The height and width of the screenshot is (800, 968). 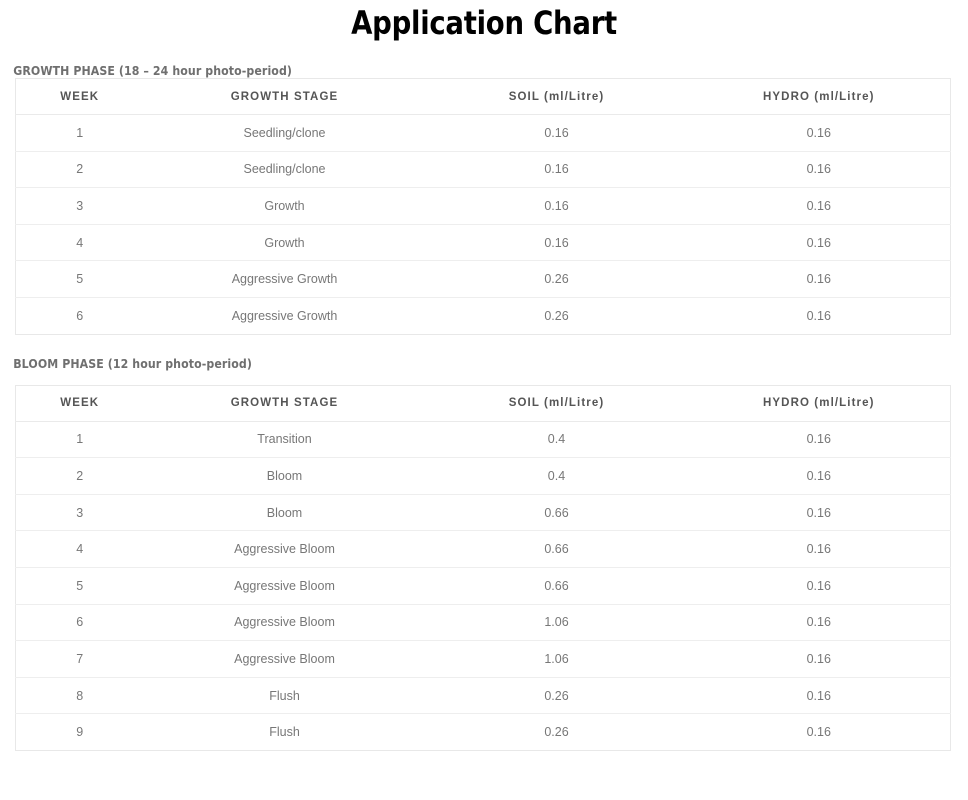 What do you see at coordinates (484, 23) in the screenshot?
I see `page-title: Application Chart` at bounding box center [484, 23].